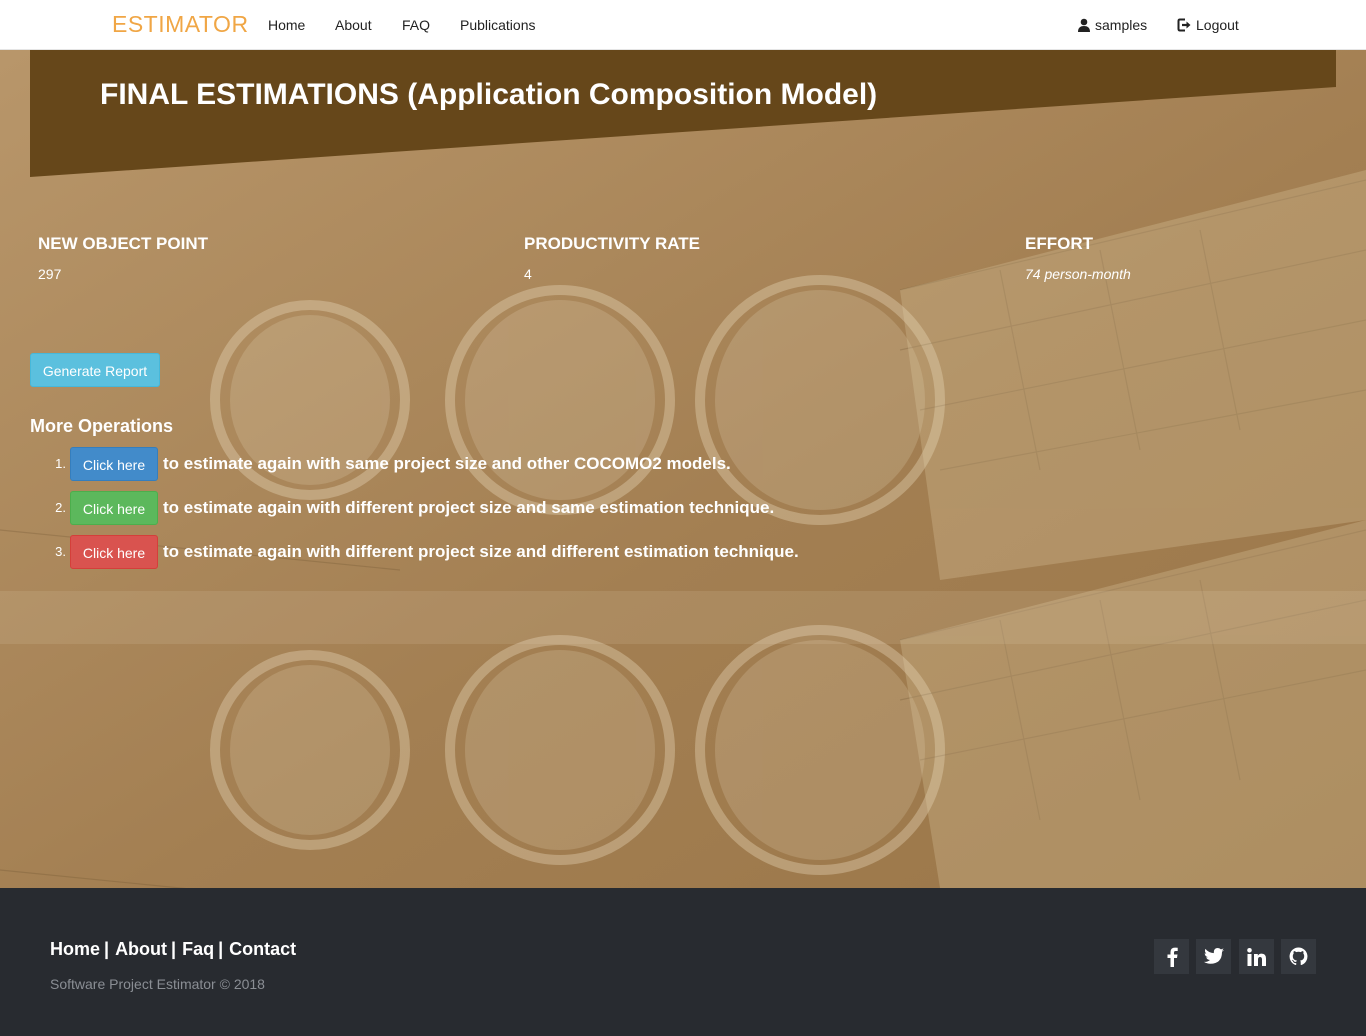 Image resolution: width=1366 pixels, height=1036 pixels. What do you see at coordinates (1171, 956) in the screenshot?
I see `facebook-icon` at bounding box center [1171, 956].